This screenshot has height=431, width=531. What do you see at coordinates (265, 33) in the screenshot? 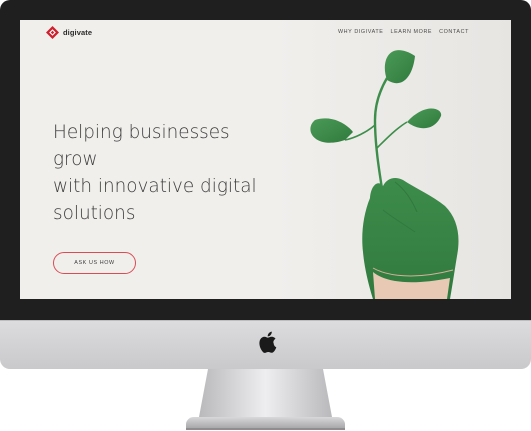
I see `site-header: digivate WHY DIGIVATE LEARN MORE CONTACT` at bounding box center [265, 33].